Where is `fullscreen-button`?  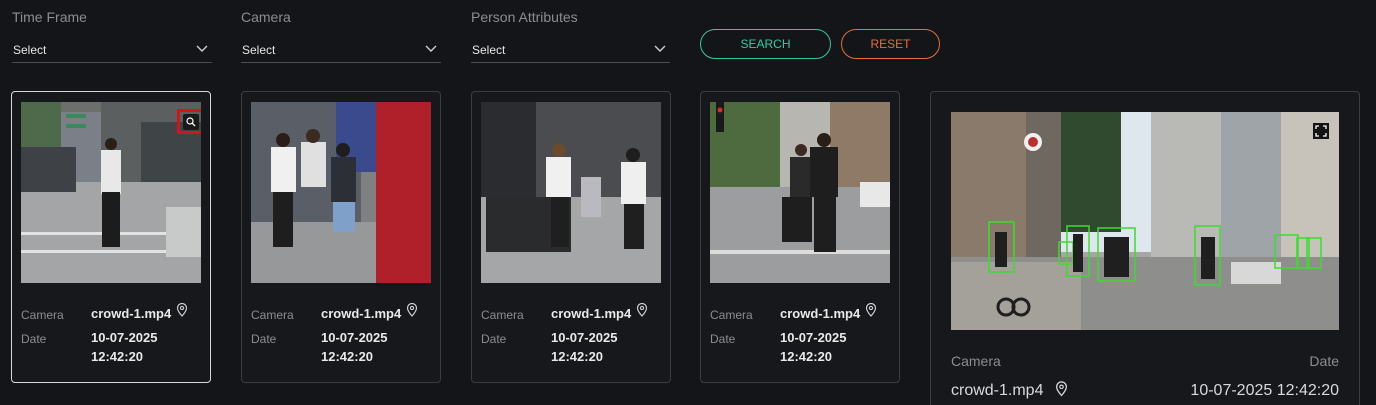 fullscreen-button is located at coordinates (1321, 131).